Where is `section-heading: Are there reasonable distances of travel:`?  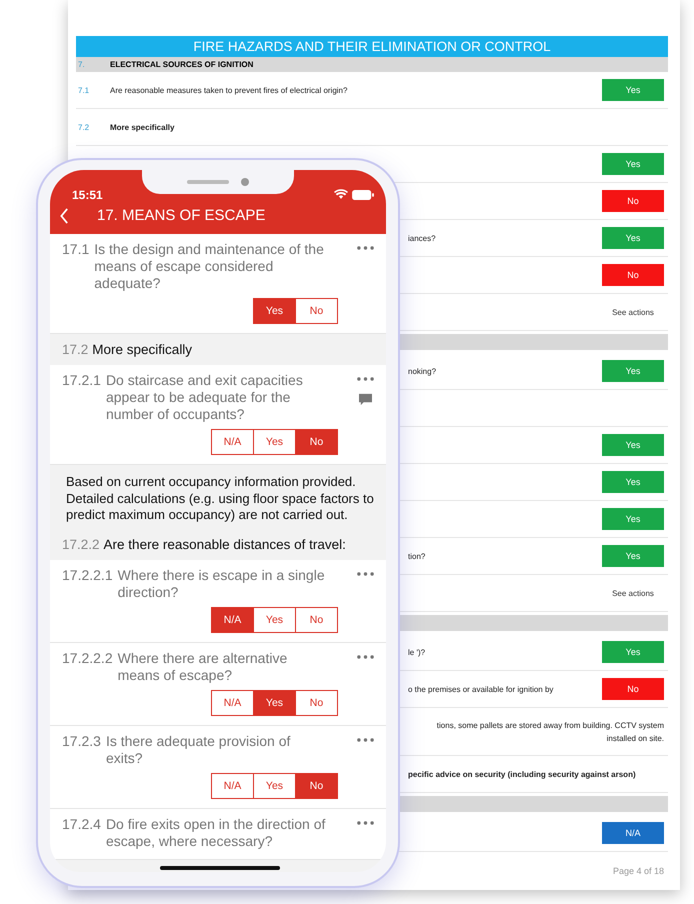 section-heading: Are there reasonable distances of travel: is located at coordinates (225, 544).